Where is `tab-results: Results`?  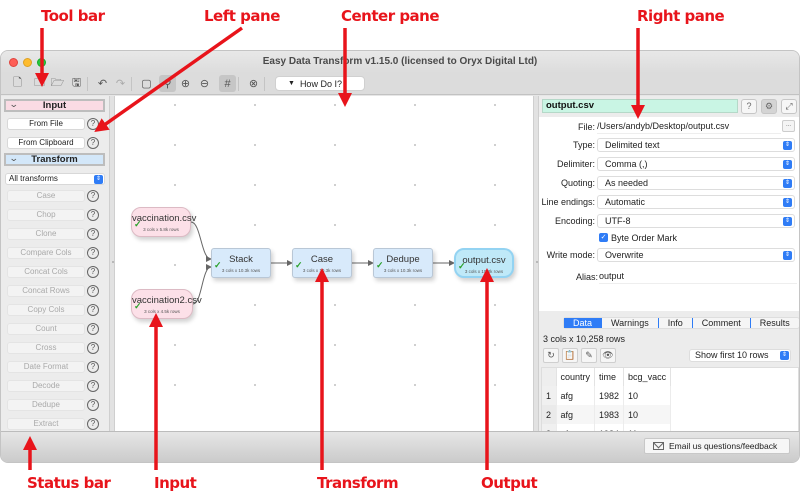 tab-results: Results is located at coordinates (775, 323).